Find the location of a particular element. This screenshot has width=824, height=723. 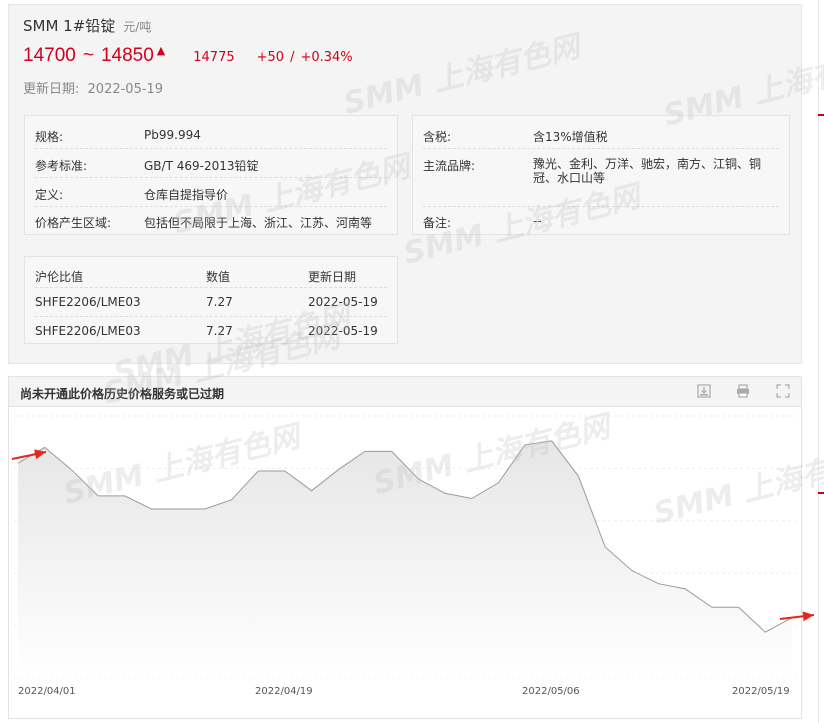

right-scroll-edge is located at coordinates (821, 361).